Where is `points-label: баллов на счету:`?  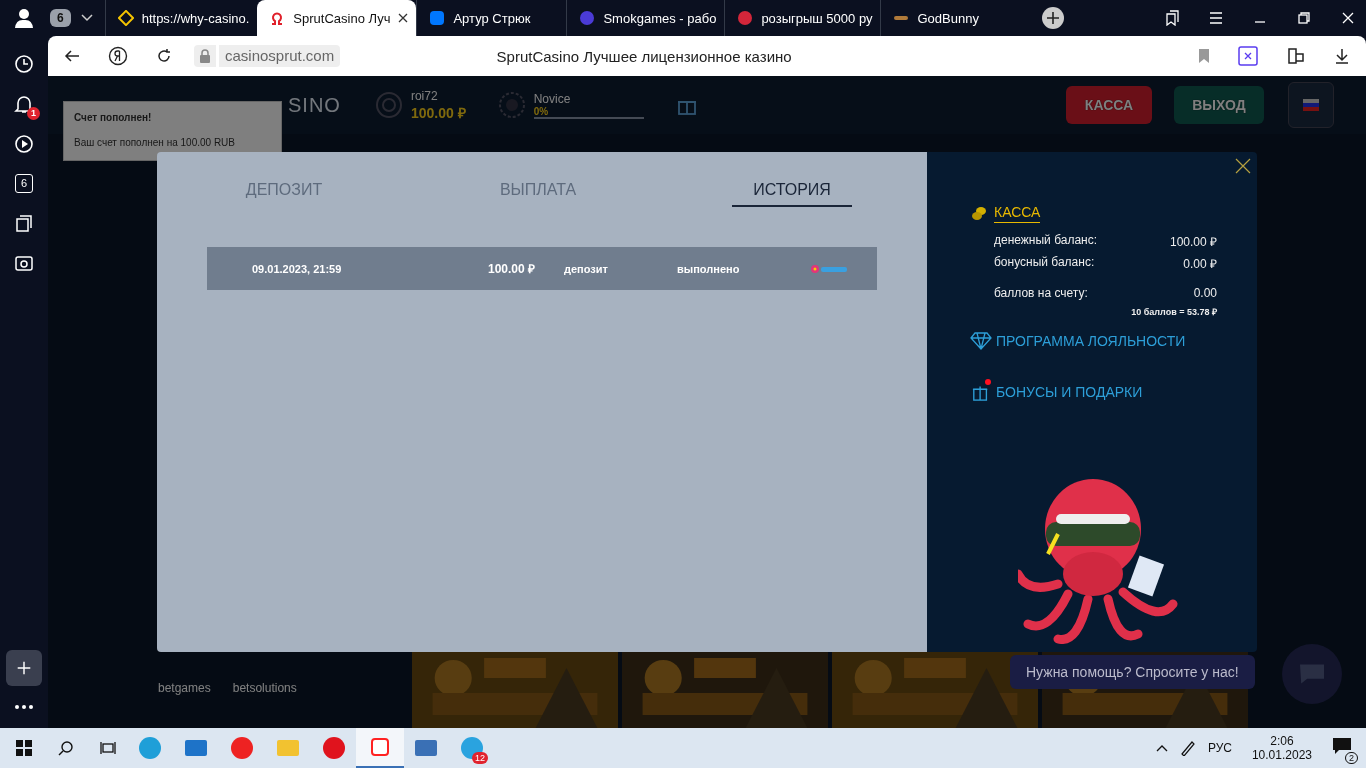 points-label: баллов на счету: is located at coordinates (1041, 293).